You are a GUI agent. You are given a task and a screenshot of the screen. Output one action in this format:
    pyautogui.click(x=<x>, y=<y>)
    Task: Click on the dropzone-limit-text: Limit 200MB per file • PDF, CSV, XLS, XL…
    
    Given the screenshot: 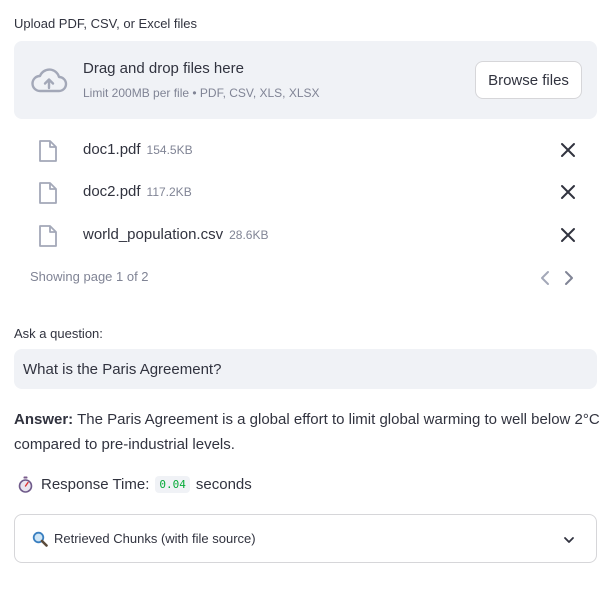 What is the action you would take?
    pyautogui.click(x=201, y=93)
    